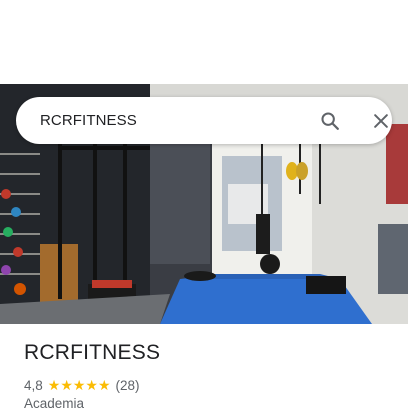 Image resolution: width=408 pixels, height=408 pixels. I want to click on rating-row: 4,8 ★★★★★ (28), so click(82, 385).